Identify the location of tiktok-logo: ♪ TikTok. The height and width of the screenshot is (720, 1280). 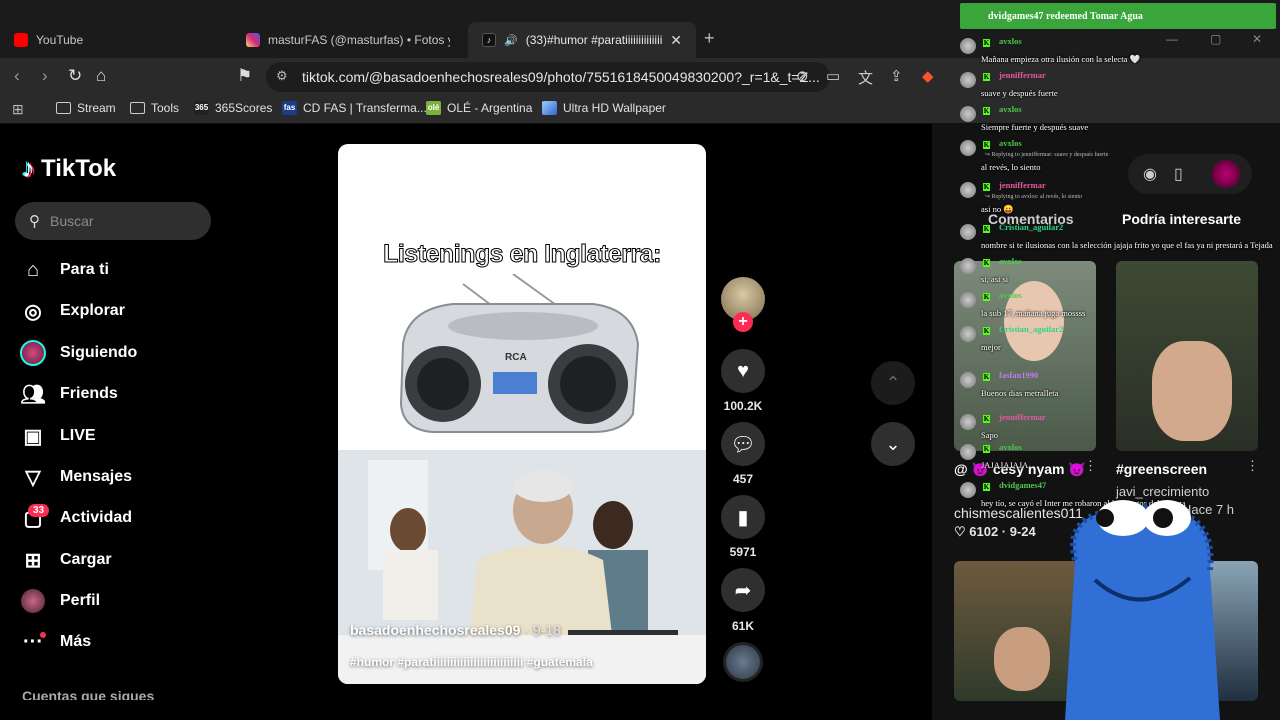
(69, 168).